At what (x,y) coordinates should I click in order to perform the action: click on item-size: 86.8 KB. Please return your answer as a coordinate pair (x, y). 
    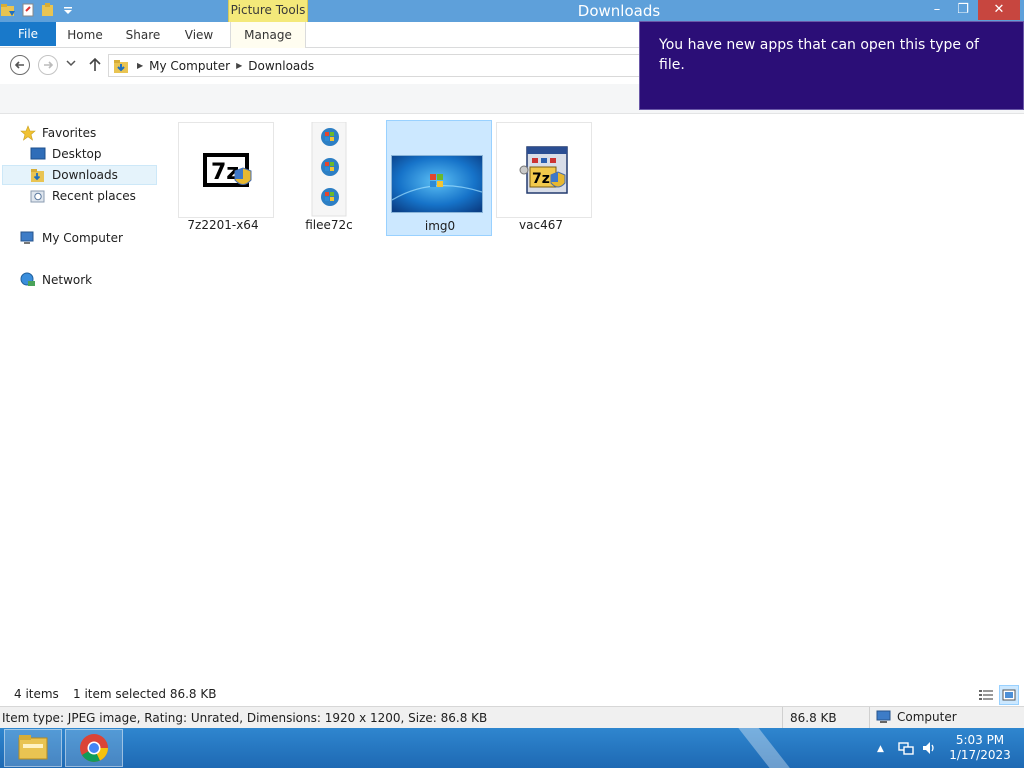
    Looking at the image, I should click on (826, 717).